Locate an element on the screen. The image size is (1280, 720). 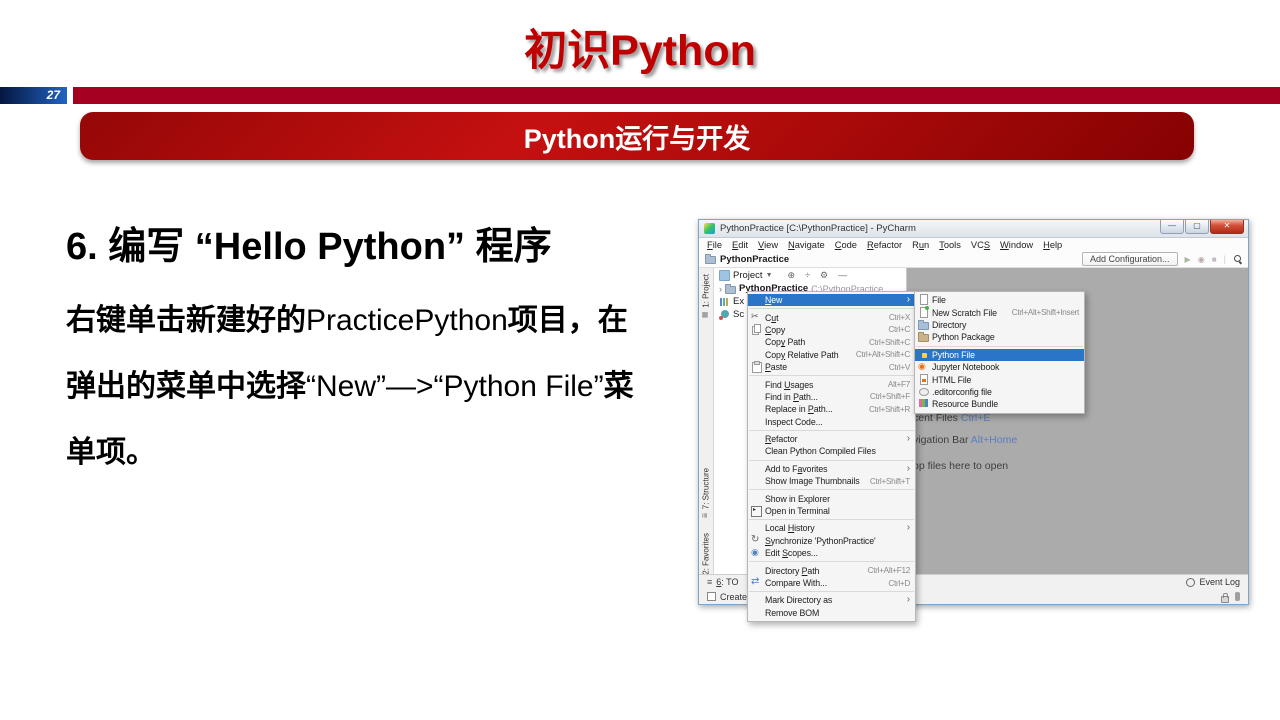
menu-item-cut: Cut Ctrl+X is located at coordinates (831, 317).